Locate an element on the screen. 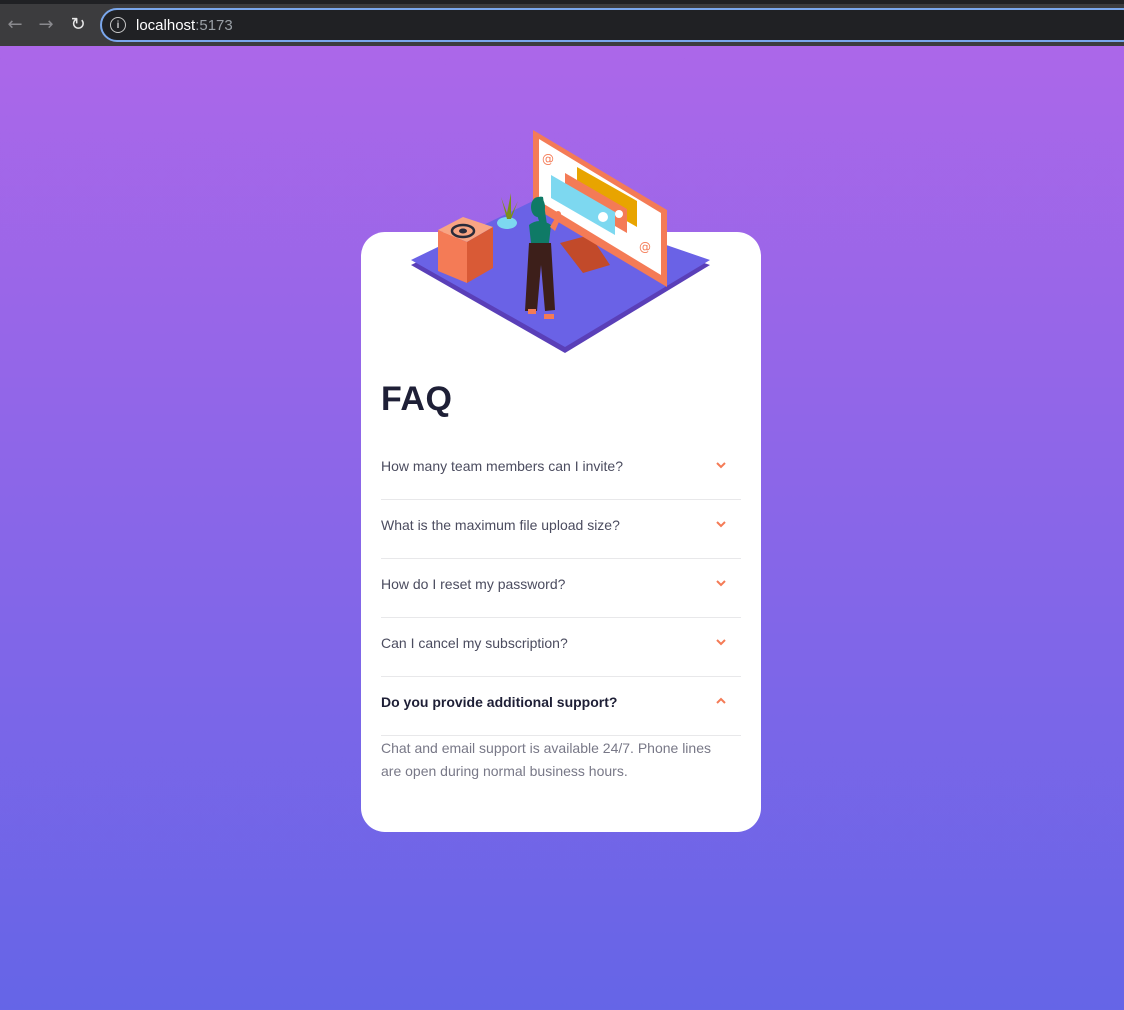  url-host: localhost is located at coordinates (166, 25).